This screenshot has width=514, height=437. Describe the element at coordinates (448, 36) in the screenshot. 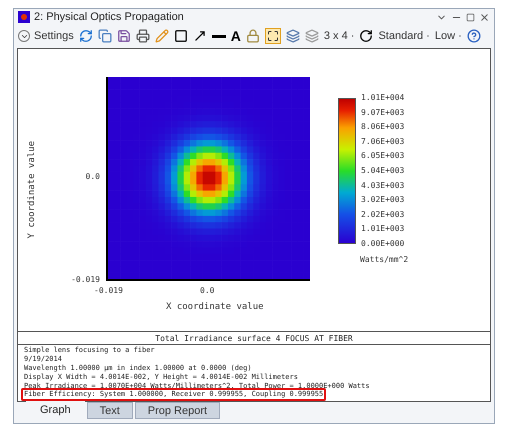

I see `sampling-button: Low ·` at that location.